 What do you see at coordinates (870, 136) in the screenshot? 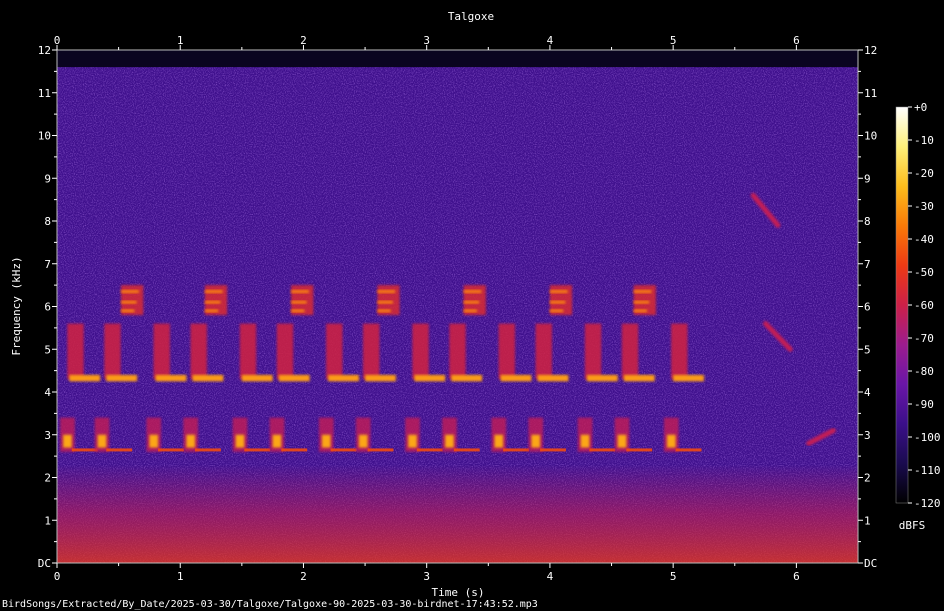
I see `y-tick-label-right-10: 10` at bounding box center [870, 136].